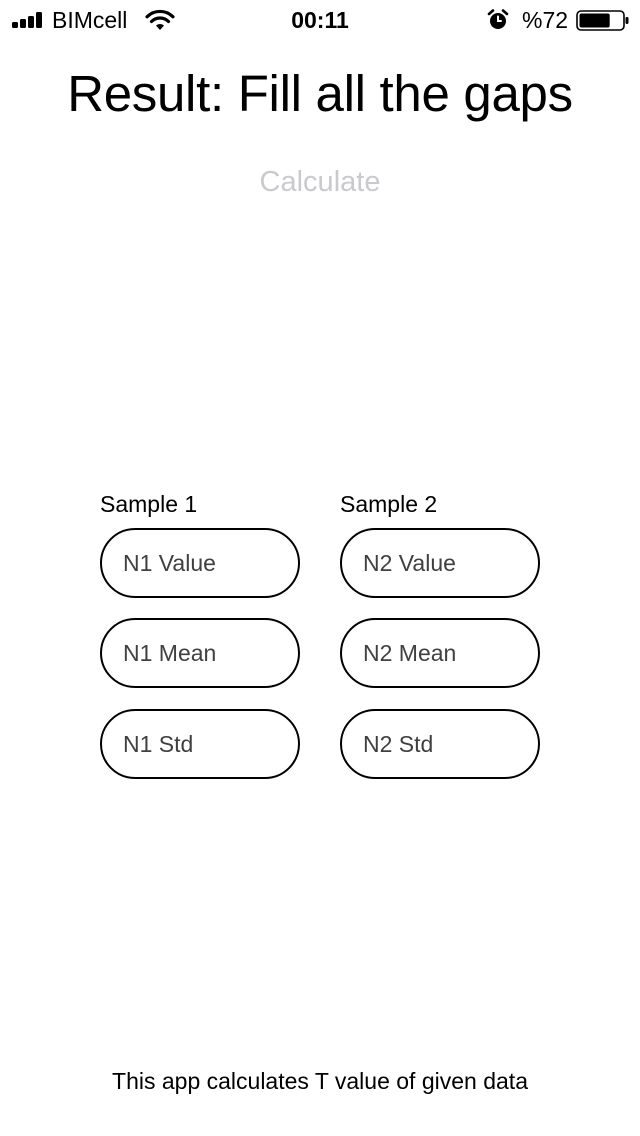  What do you see at coordinates (320, 182) in the screenshot?
I see `calculate-button: Calculate` at bounding box center [320, 182].